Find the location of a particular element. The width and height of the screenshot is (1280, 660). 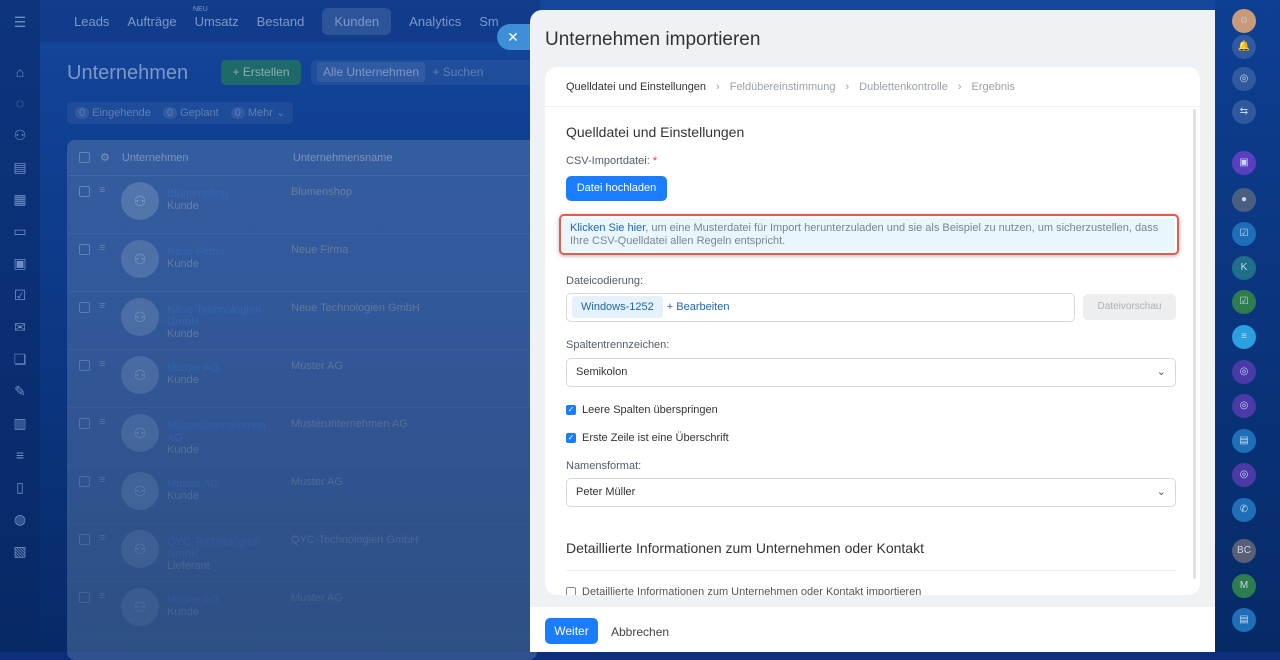

company-name: QYC-Technologien GmbH is located at coordinates (213, 548).